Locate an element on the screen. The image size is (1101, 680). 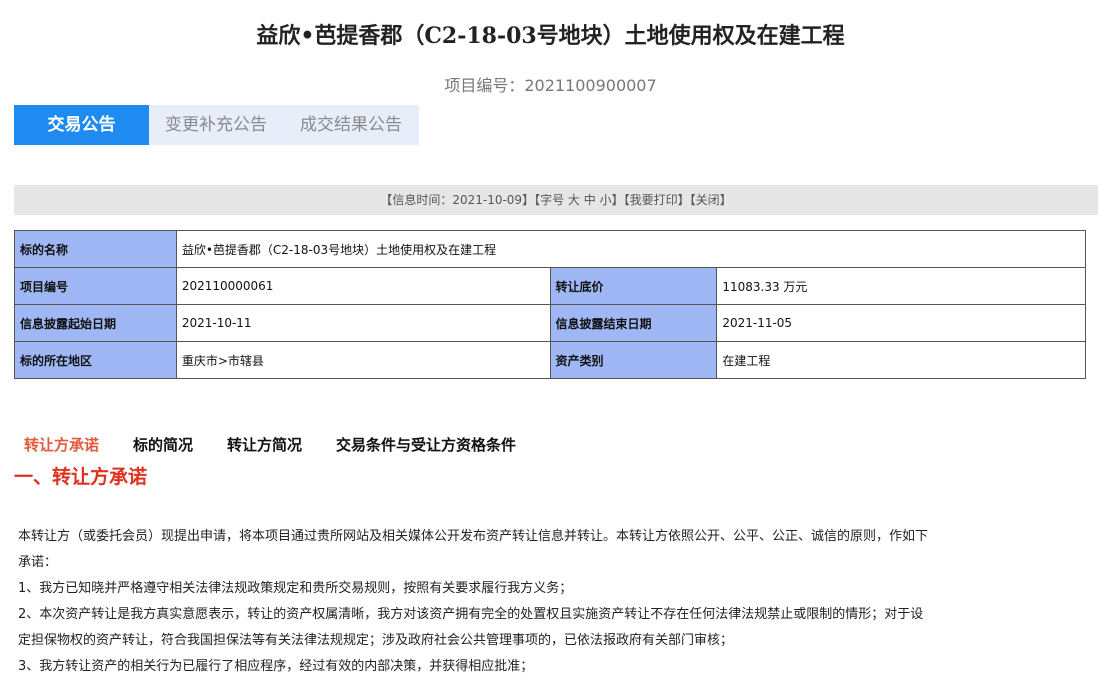
asset-type-value: 在建工程 is located at coordinates (901, 360).